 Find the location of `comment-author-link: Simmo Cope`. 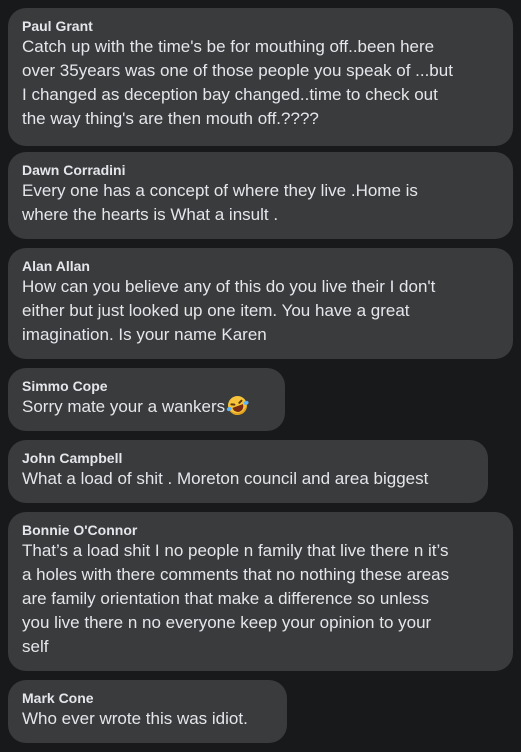

comment-author-link: Simmo Cope is located at coordinates (146, 386).